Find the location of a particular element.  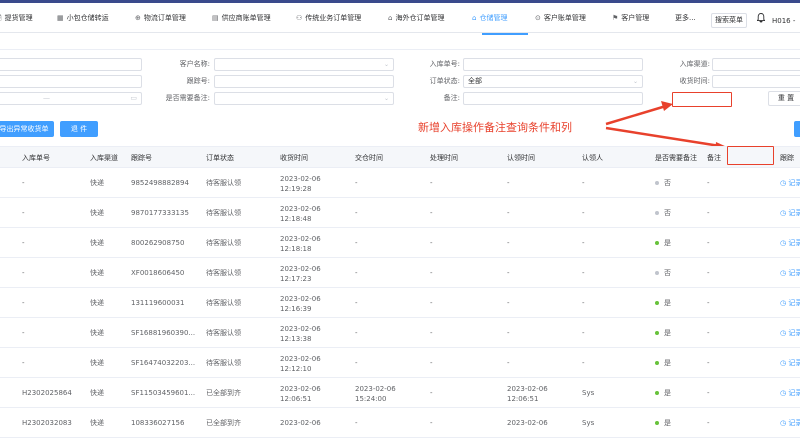

cell-claimer: Sys is located at coordinates (588, 423).